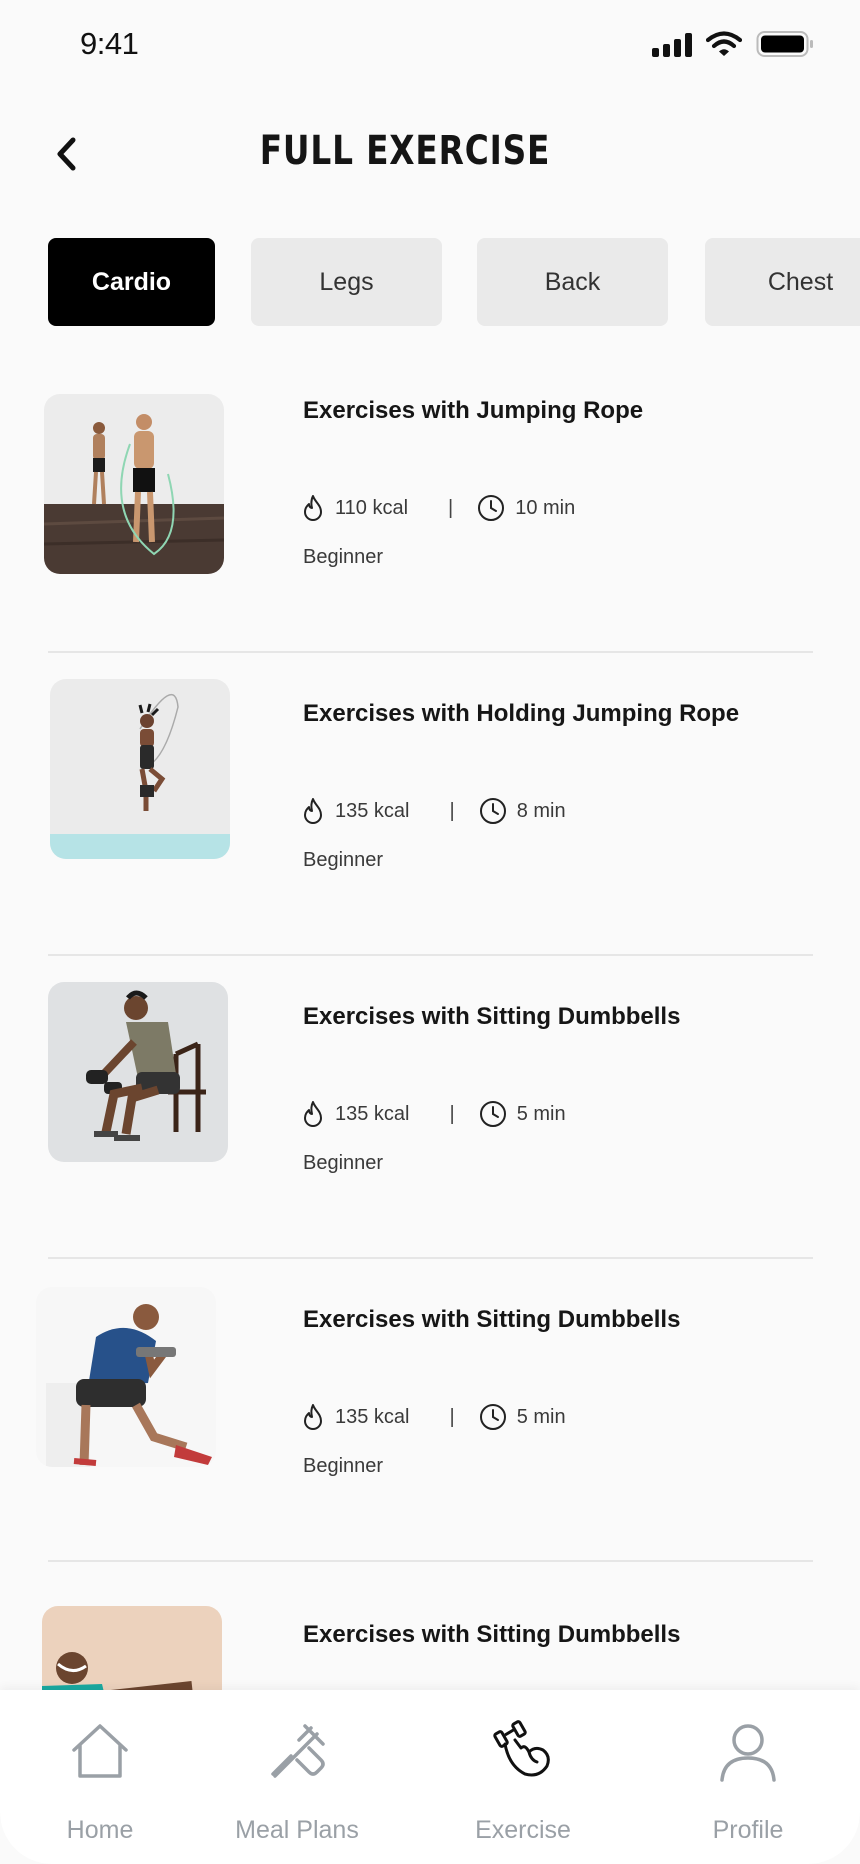  I want to click on nav-label: Exercise, so click(523, 1830).